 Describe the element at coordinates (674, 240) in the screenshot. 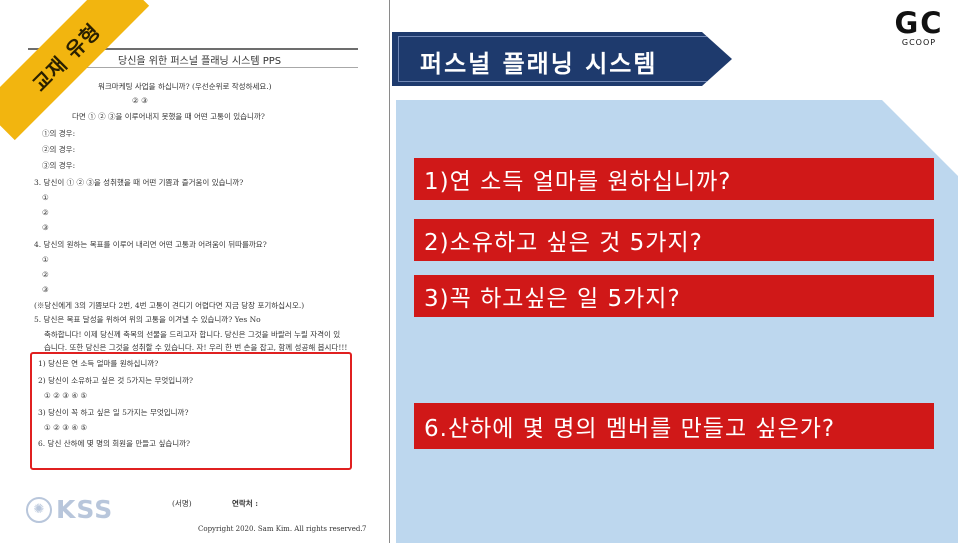

I see `question-possessions: 2)소유하고 싶은 것 5가지?` at that location.